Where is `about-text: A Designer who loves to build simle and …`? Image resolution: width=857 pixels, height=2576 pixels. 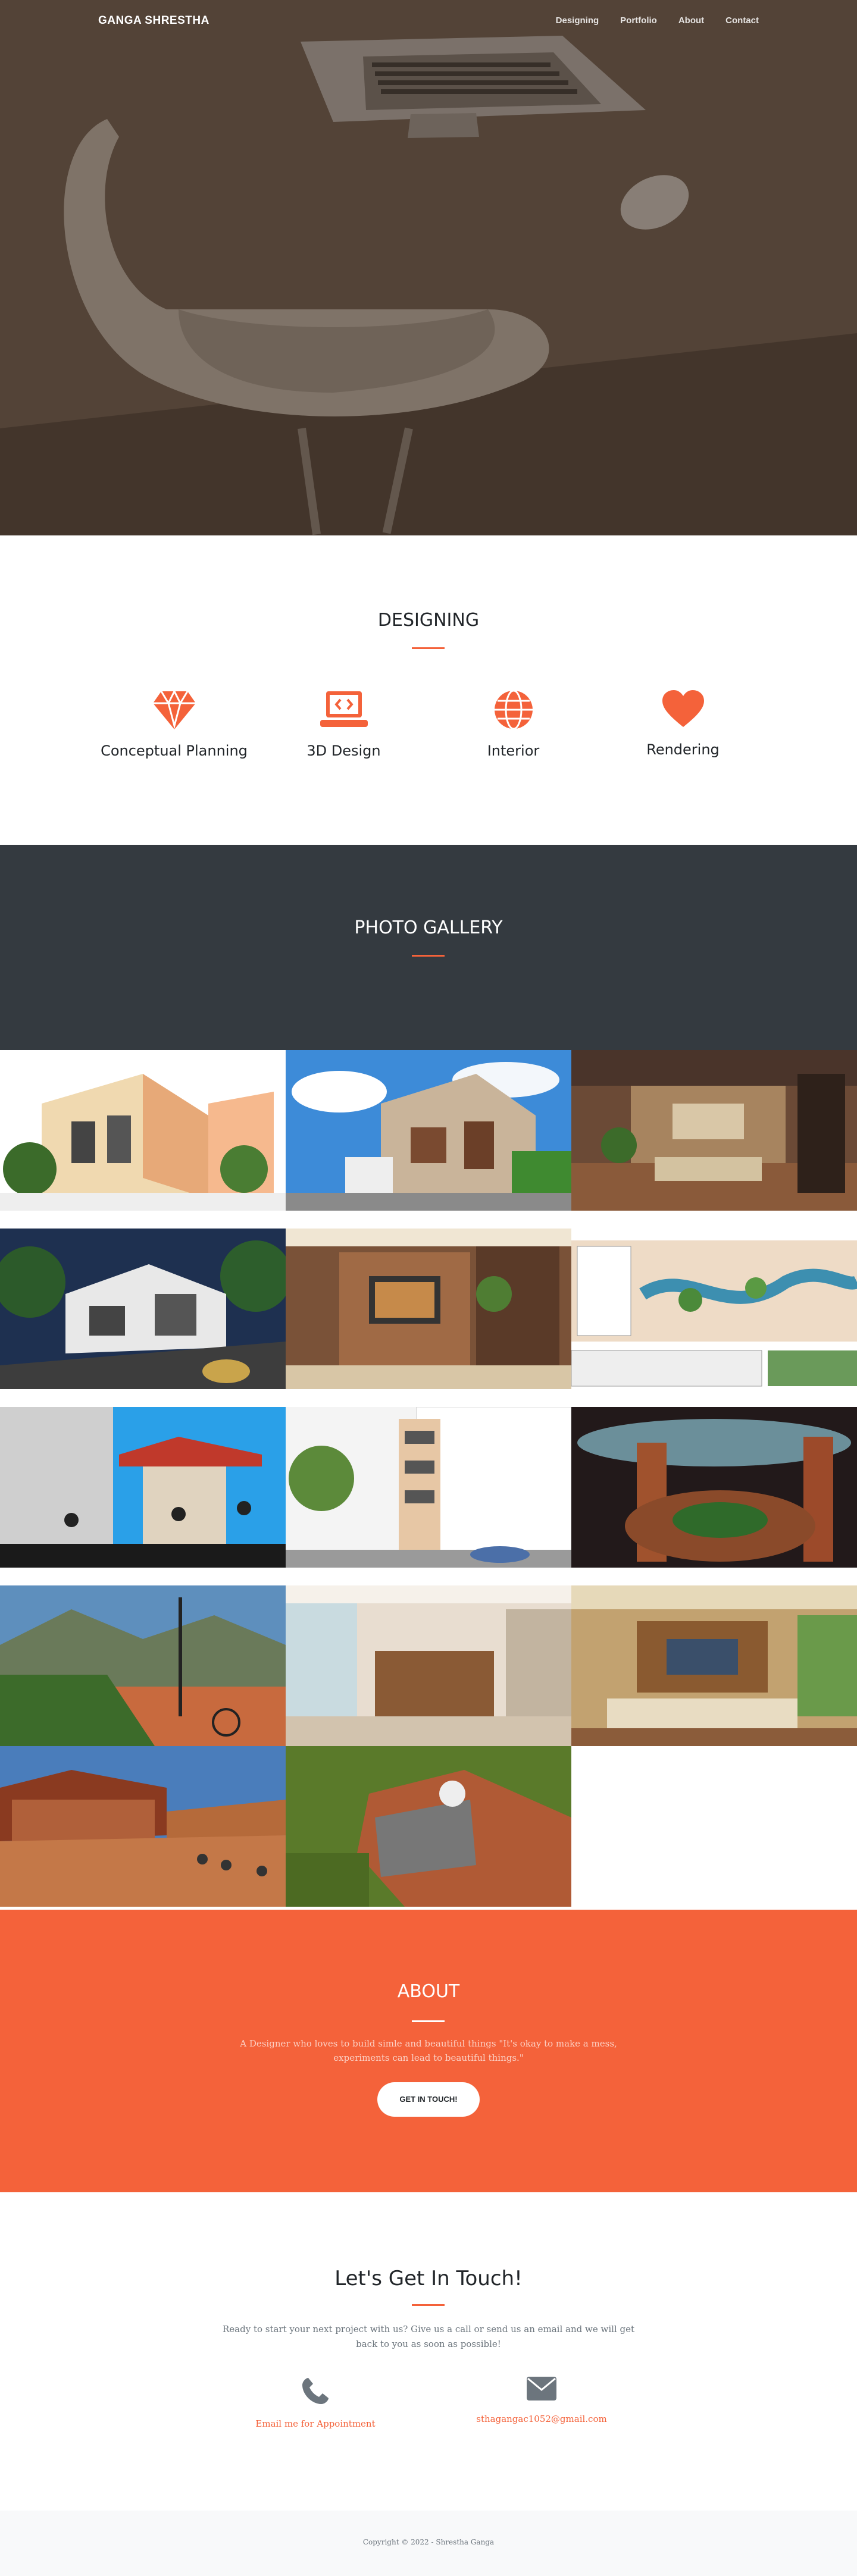 about-text: A Designer who loves to build simle and … is located at coordinates (428, 2050).